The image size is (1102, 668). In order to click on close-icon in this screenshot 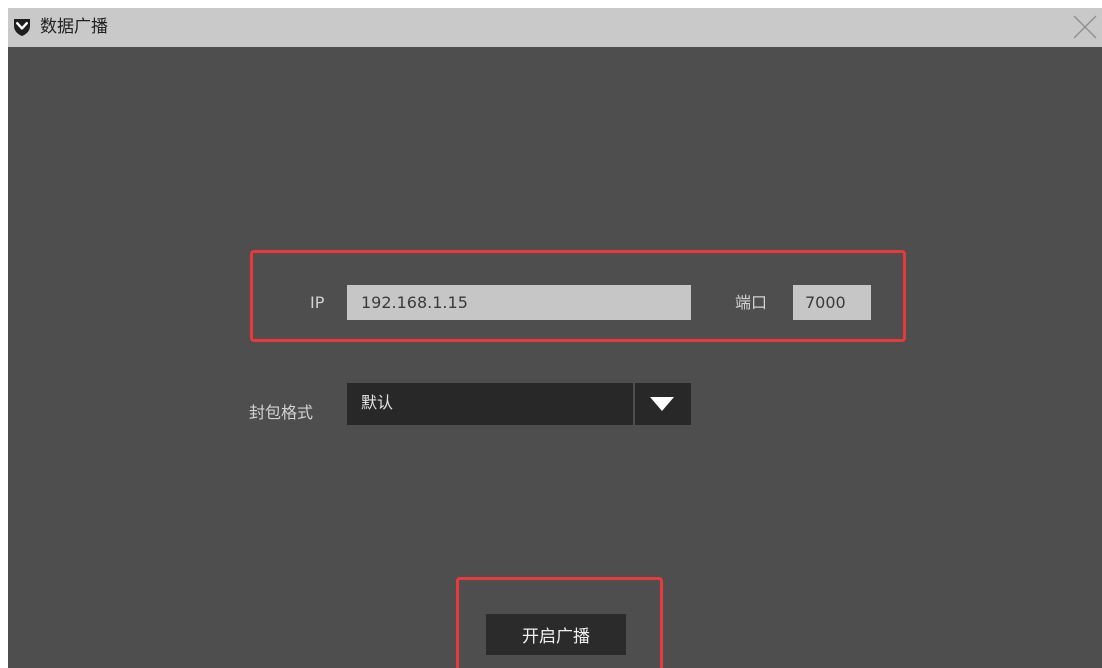, I will do `click(1085, 27)`.